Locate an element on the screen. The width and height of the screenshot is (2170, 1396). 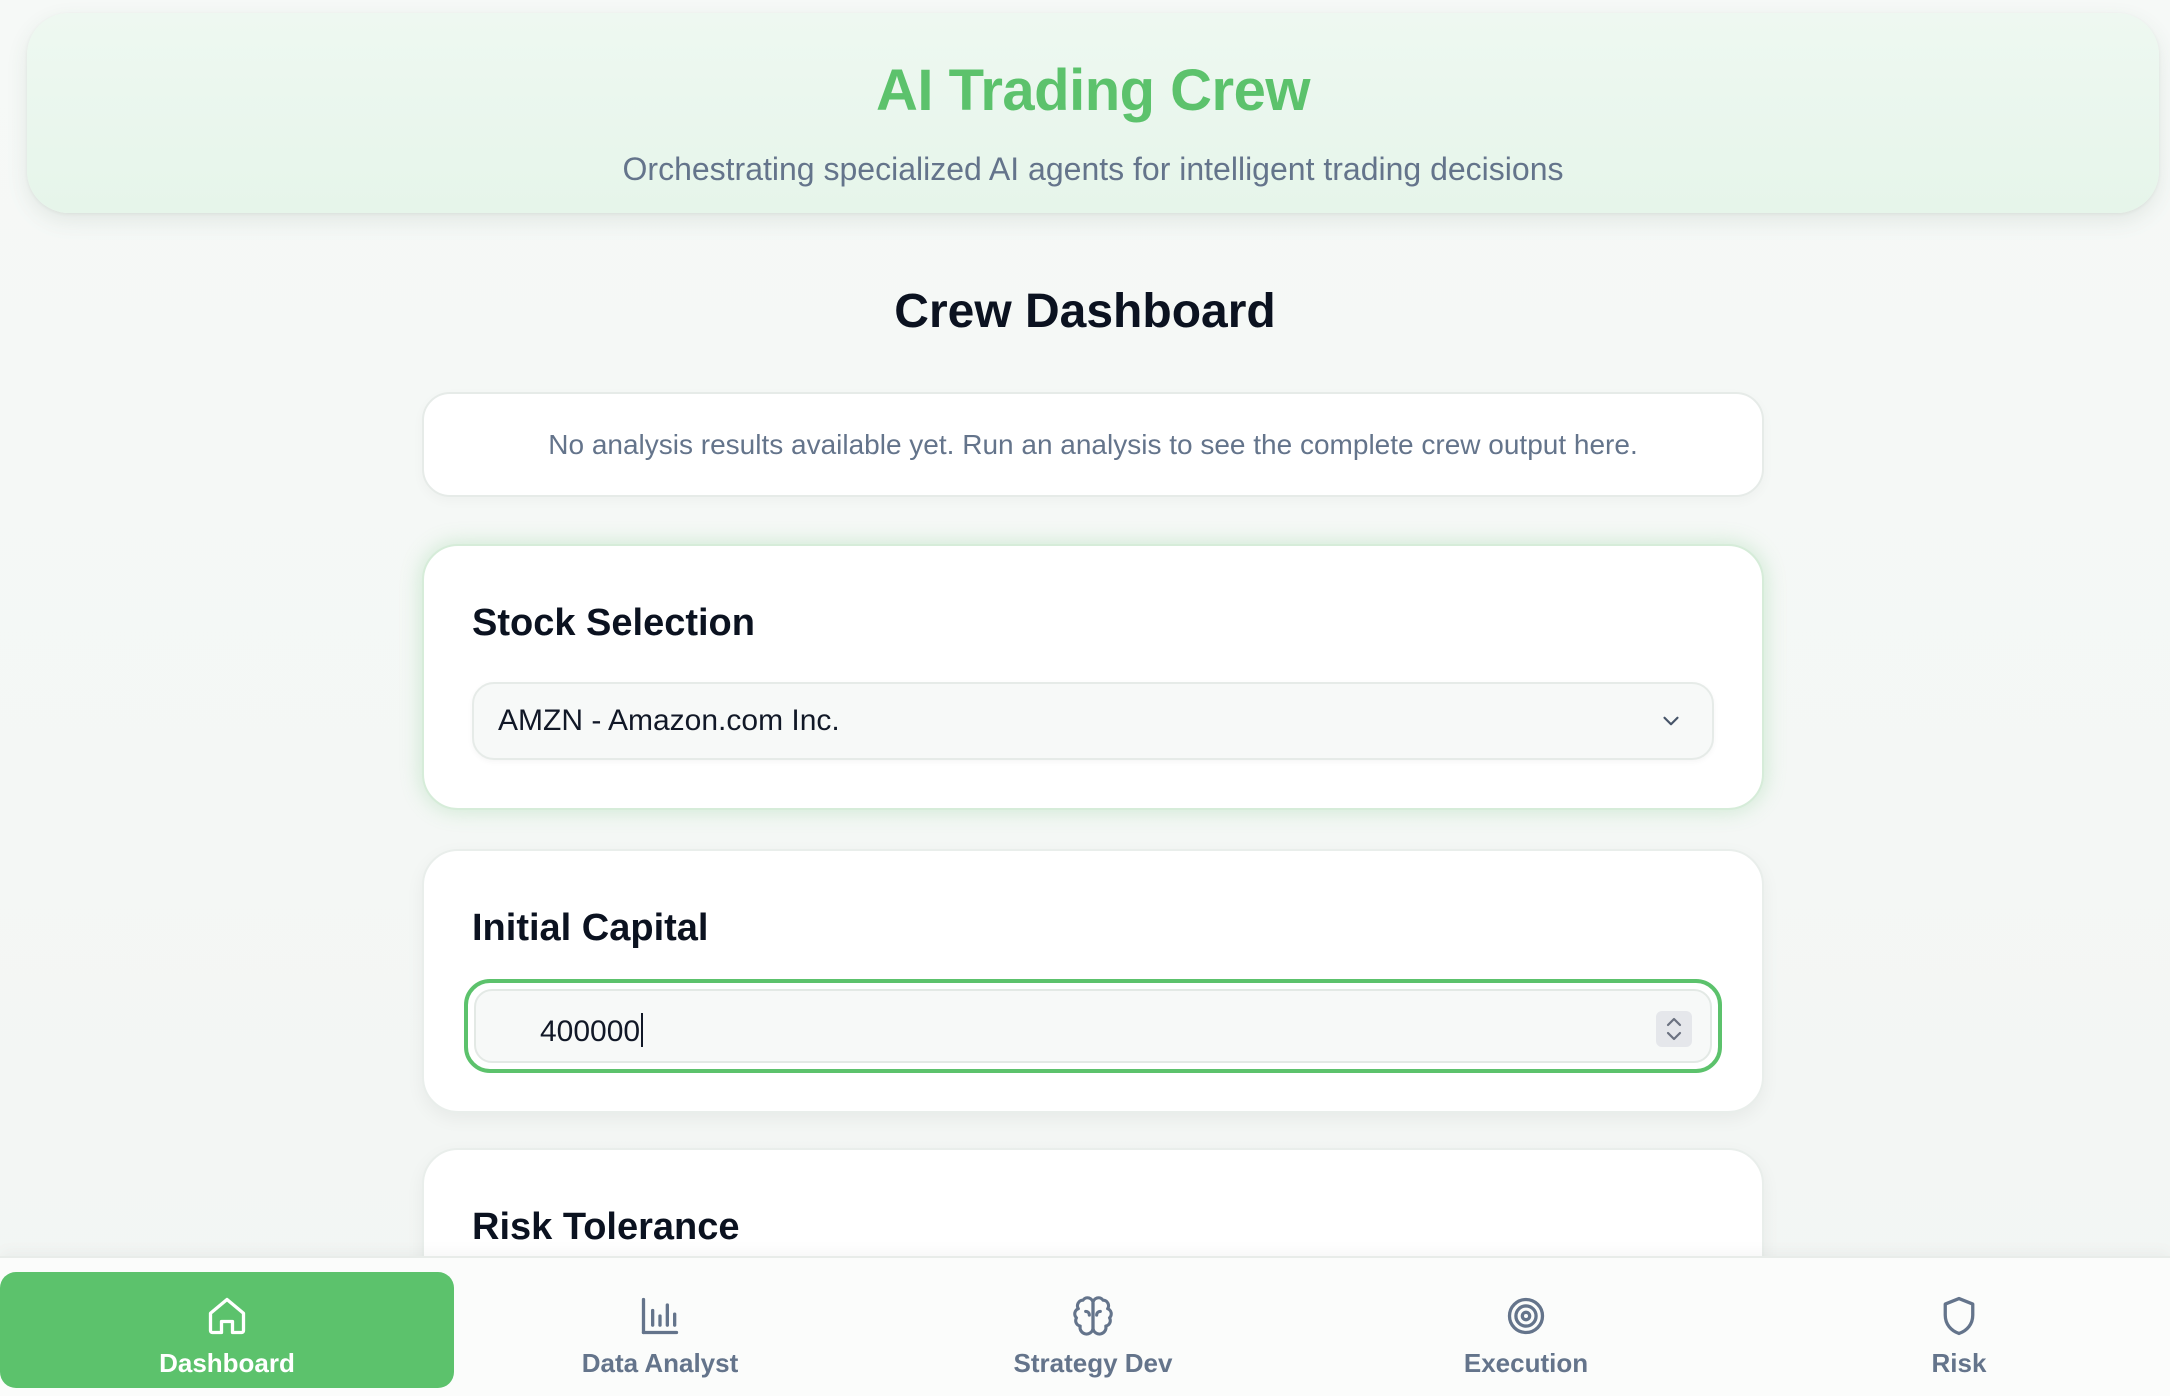
page-title: Crew Dashboard is located at coordinates (1085, 311).